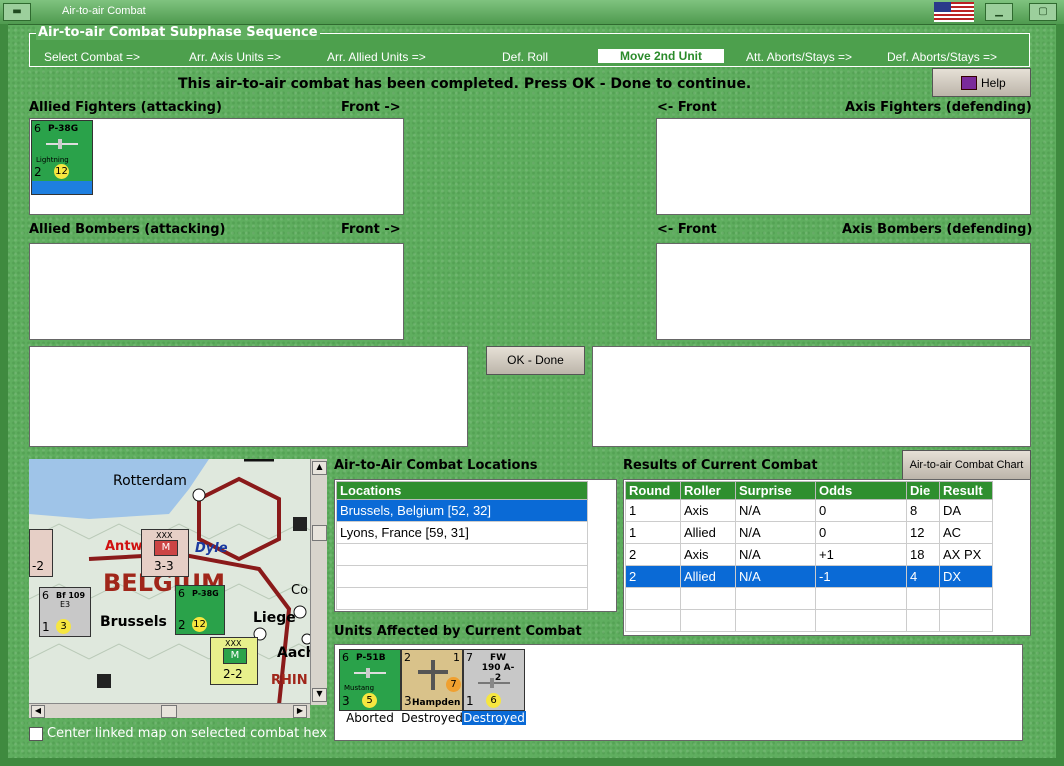  Describe the element at coordinates (211, 548) in the screenshot. I see `map-label-dyle: Dyle` at that location.